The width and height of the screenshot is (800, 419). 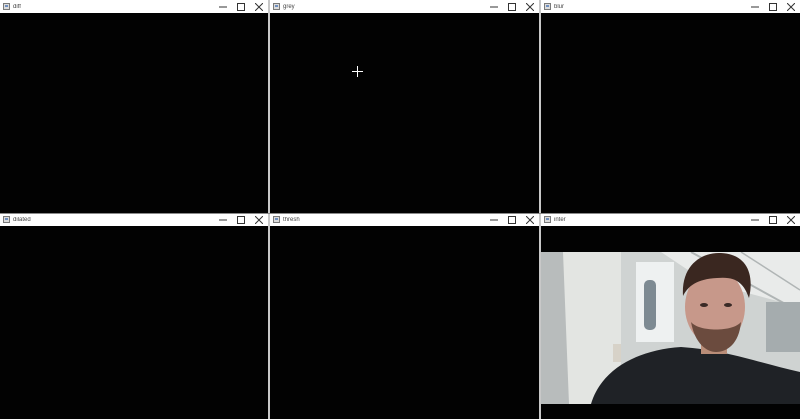 I want to click on titlebar-blur: blur, so click(x=670, y=6).